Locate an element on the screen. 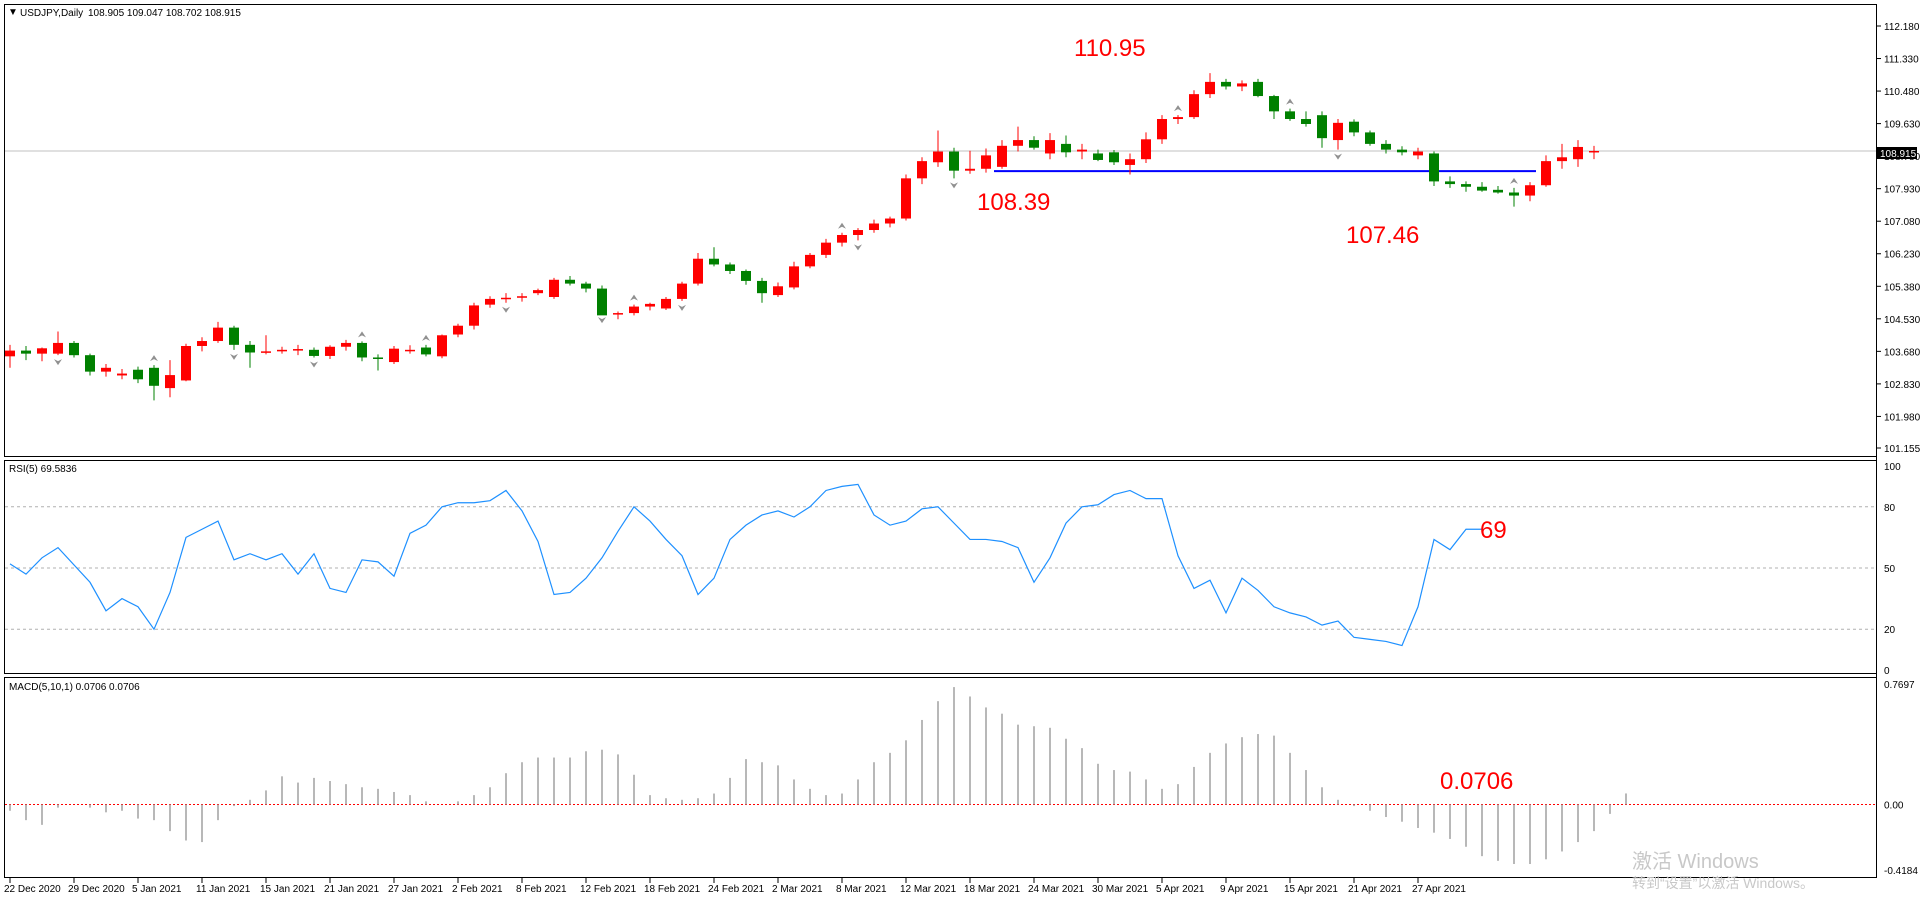 The image size is (1920, 900). symbol-label: USDJPY,Daily is located at coordinates (51, 13).